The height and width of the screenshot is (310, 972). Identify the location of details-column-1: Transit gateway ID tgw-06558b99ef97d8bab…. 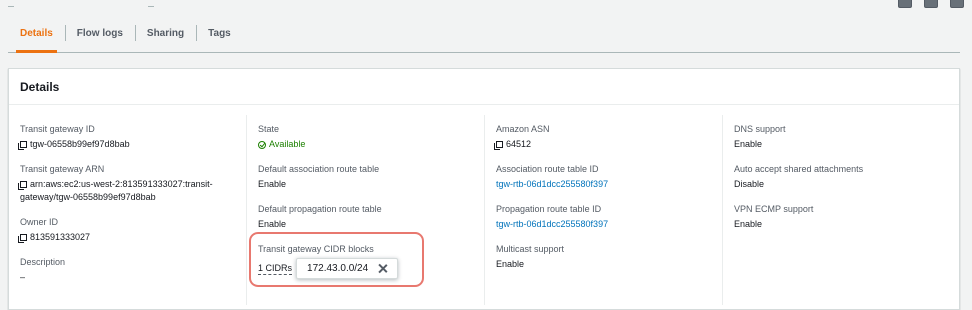
(124, 209).